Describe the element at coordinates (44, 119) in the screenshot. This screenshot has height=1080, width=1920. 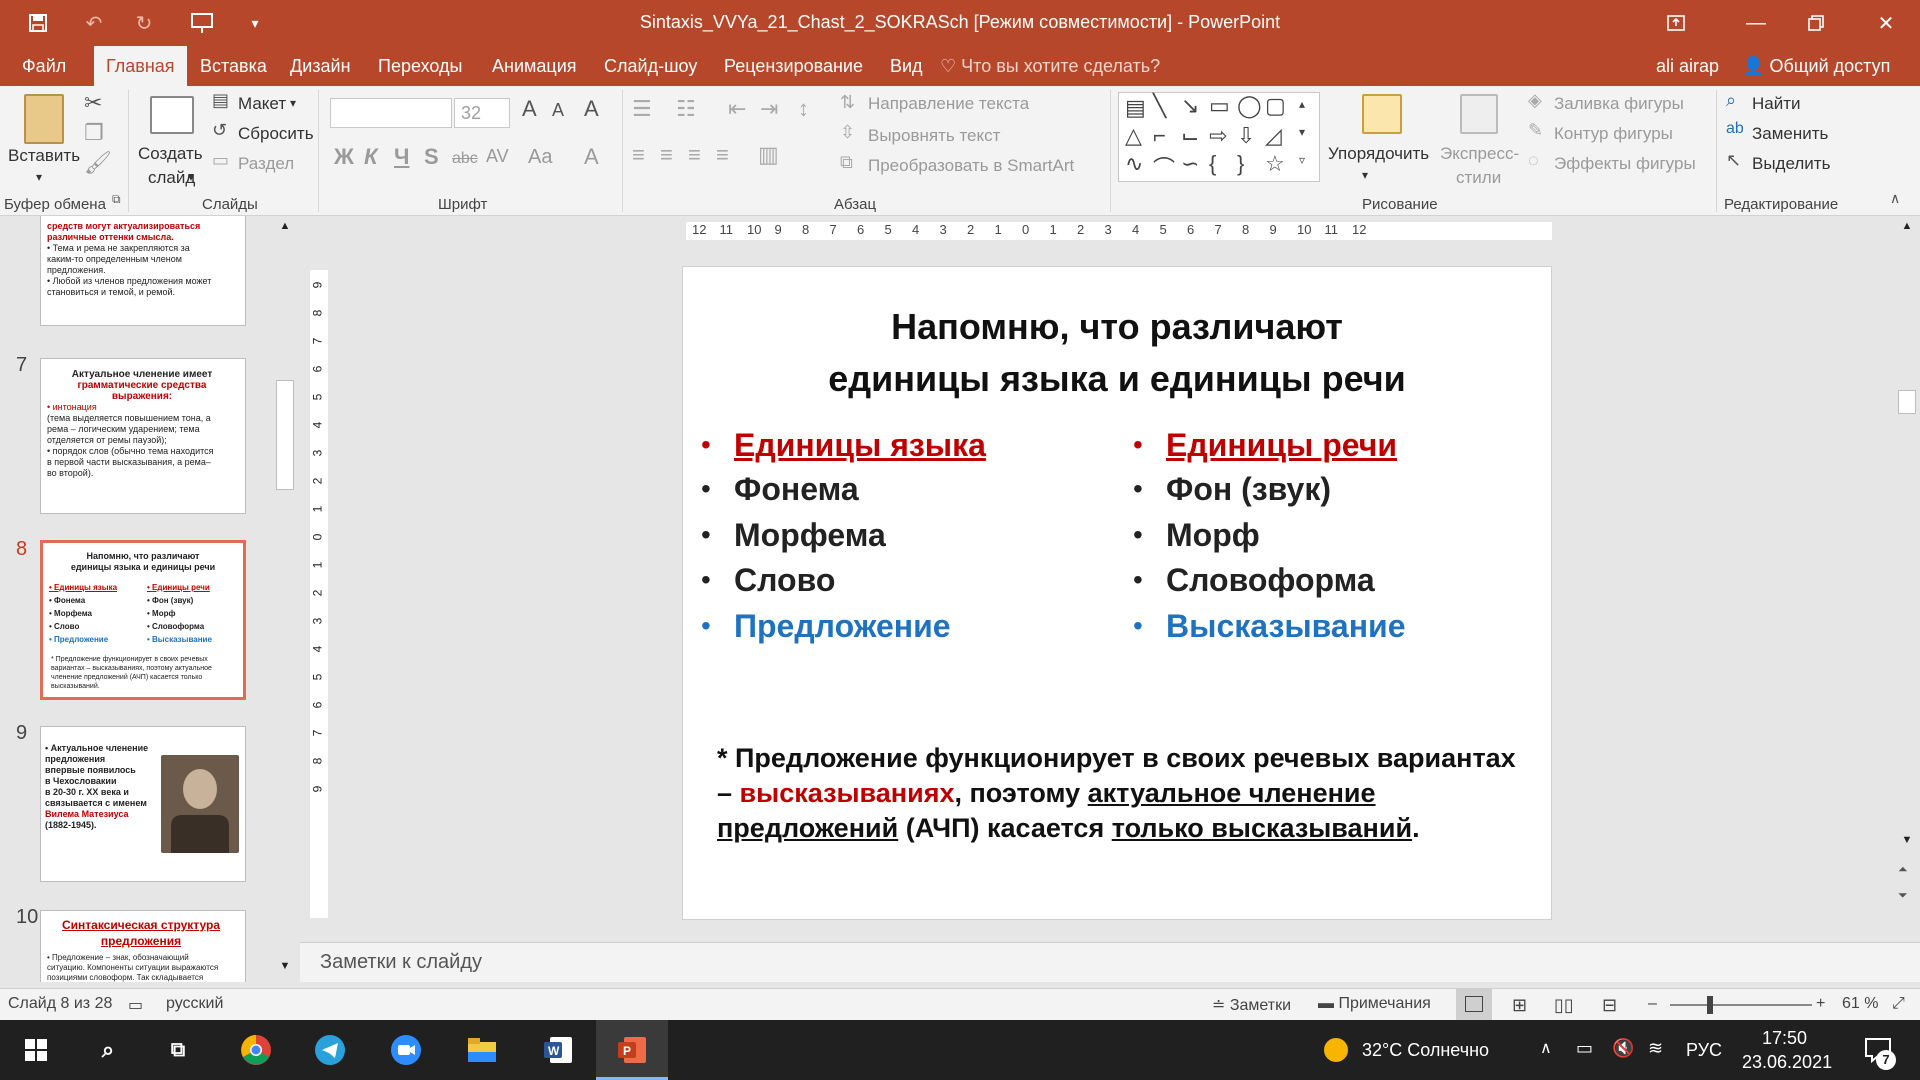
I see `paste-icon` at that location.